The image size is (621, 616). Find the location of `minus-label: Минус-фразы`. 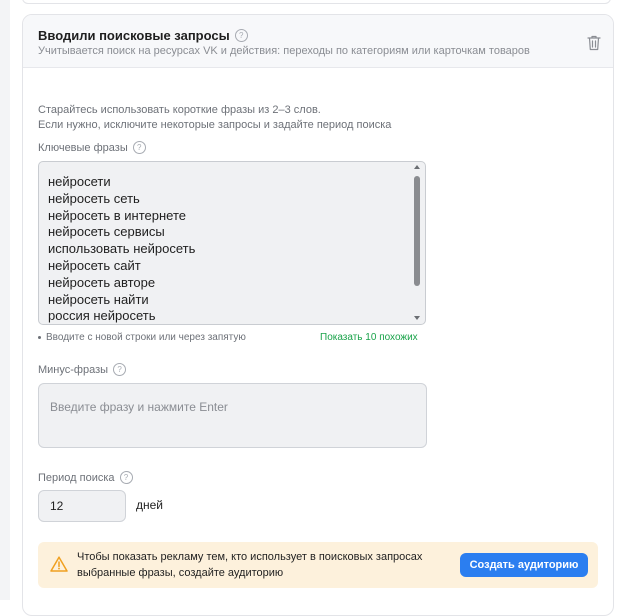

minus-label: Минус-фразы is located at coordinates (73, 369).